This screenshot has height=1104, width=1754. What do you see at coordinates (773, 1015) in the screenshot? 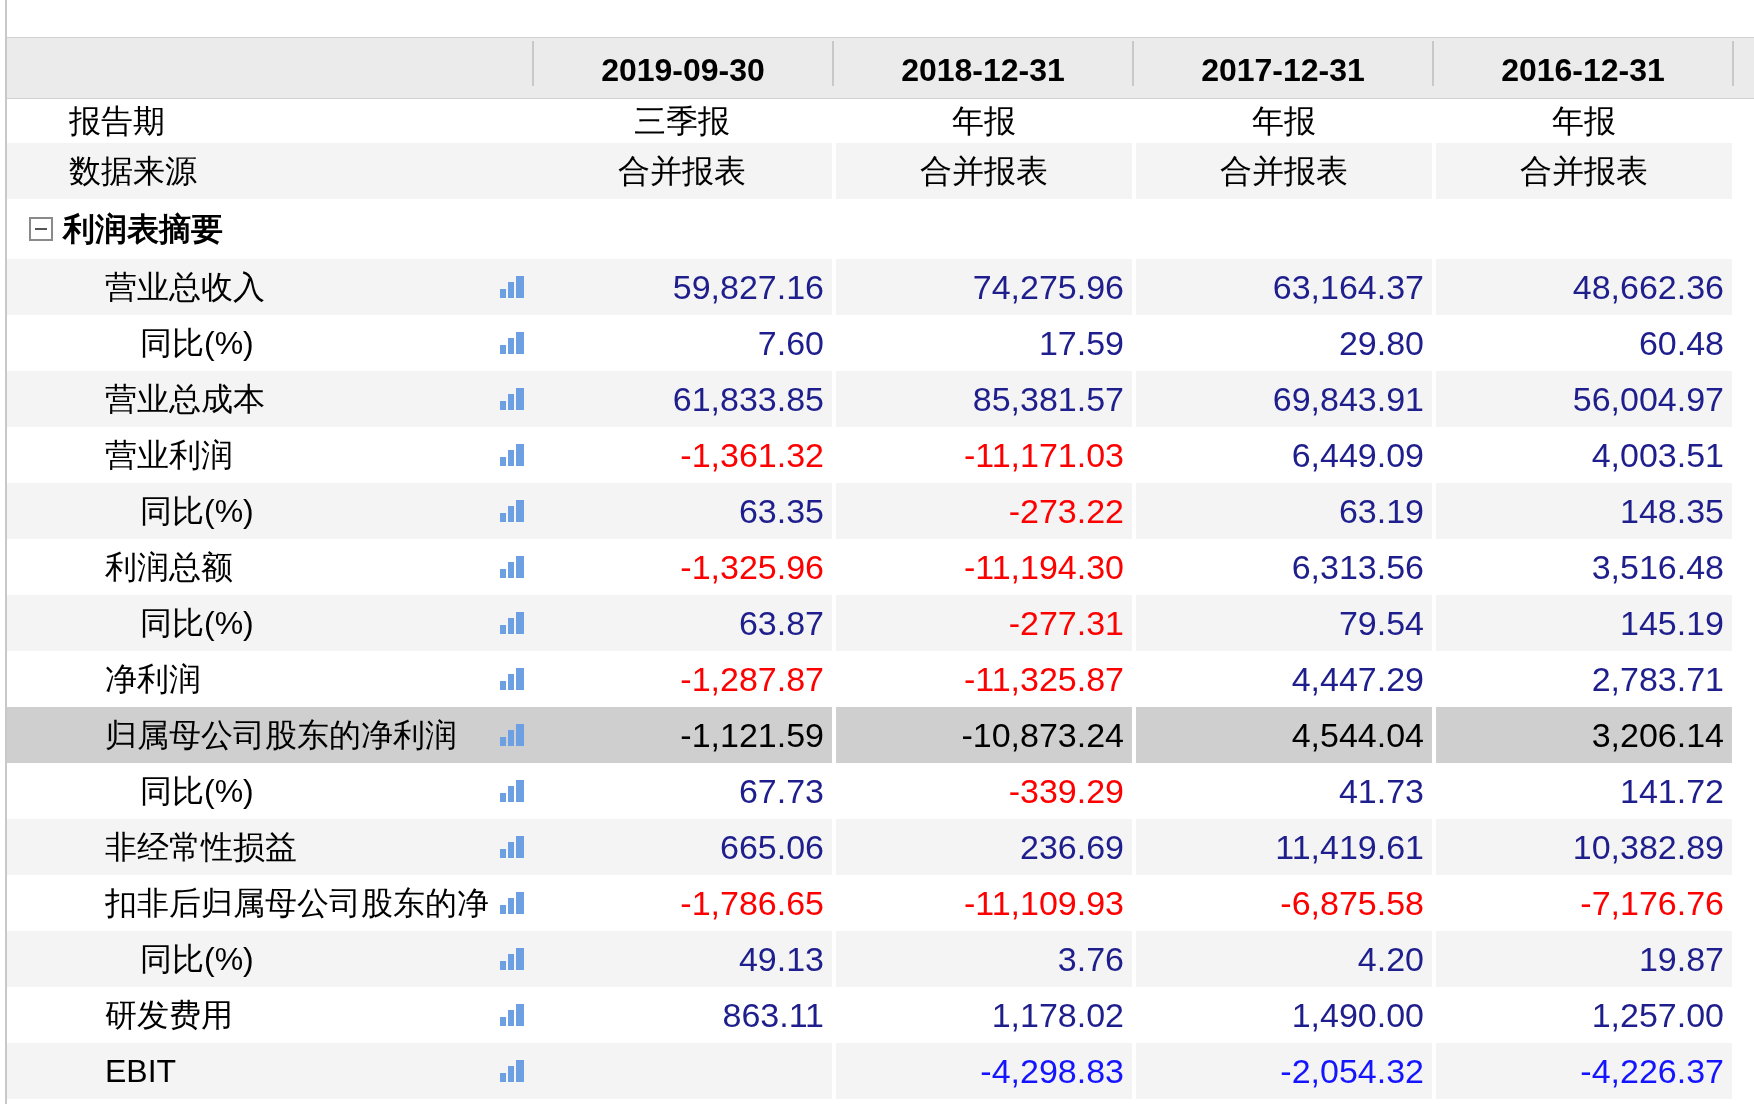
I see `table-cell-text: 863.11` at bounding box center [773, 1015].